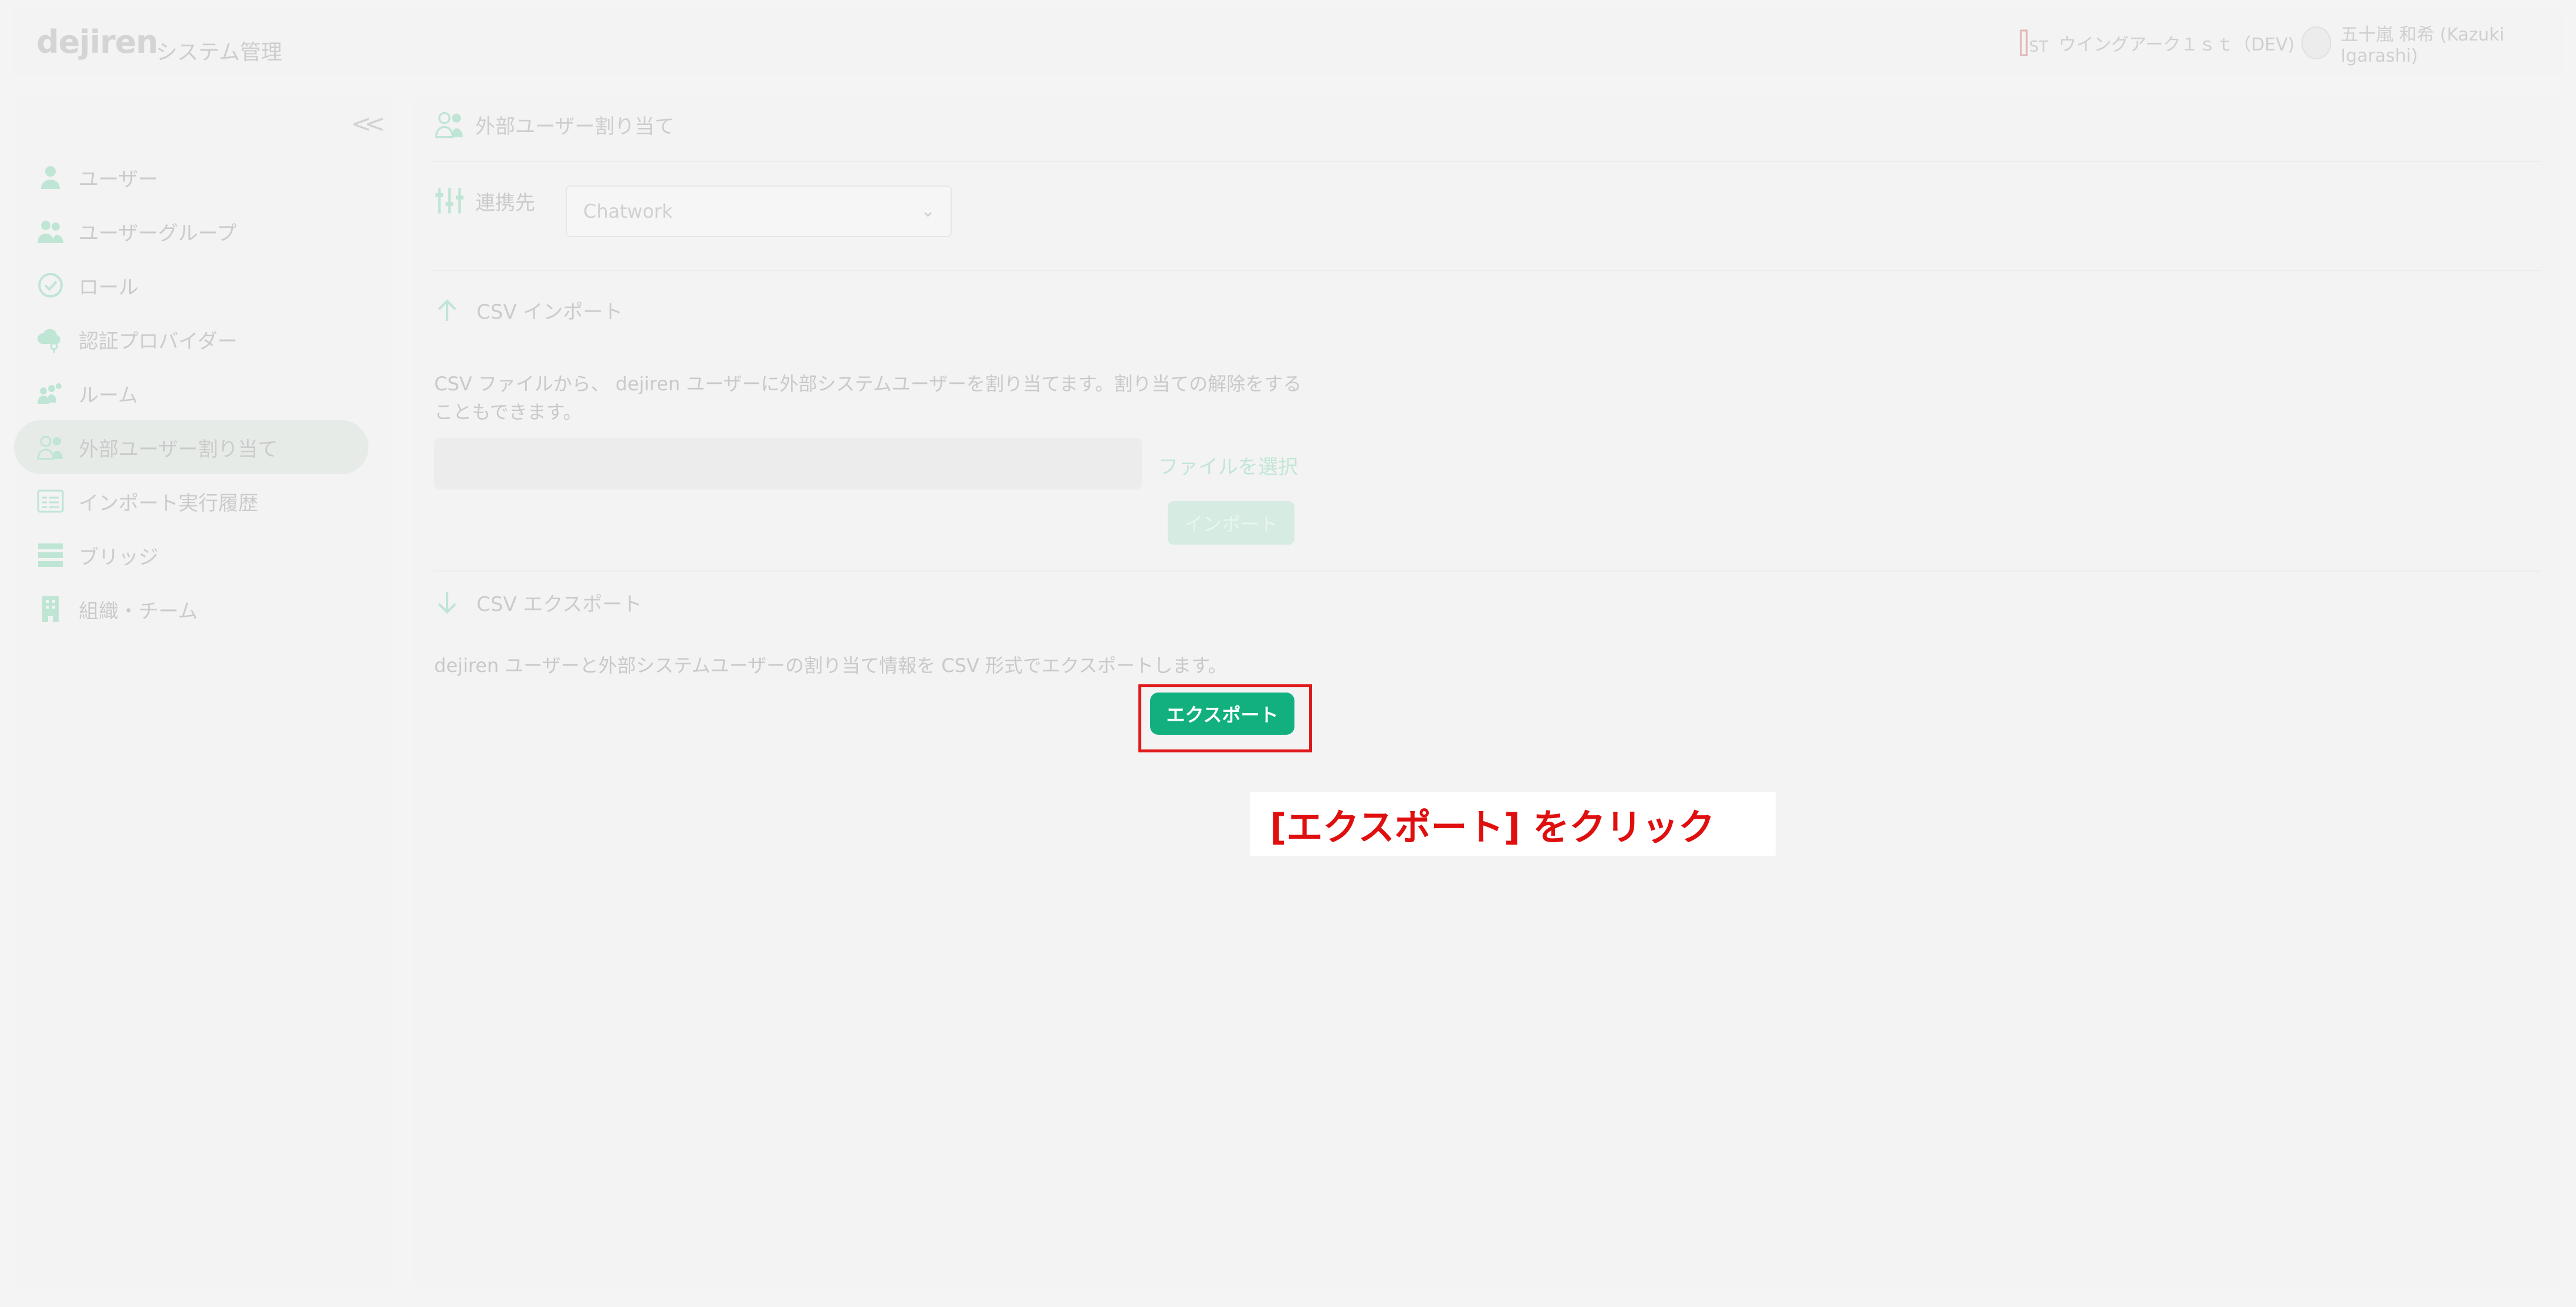 The width and height of the screenshot is (2576, 1307). What do you see at coordinates (108, 287) in the screenshot?
I see `sidebar-item-label: ロール` at bounding box center [108, 287].